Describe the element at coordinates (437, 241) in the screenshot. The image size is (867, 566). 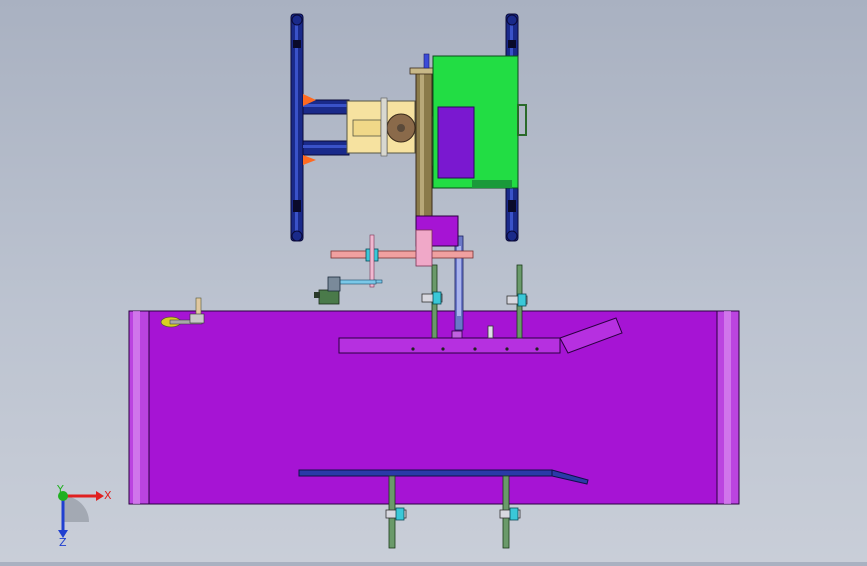
I see `spindle-block` at that location.